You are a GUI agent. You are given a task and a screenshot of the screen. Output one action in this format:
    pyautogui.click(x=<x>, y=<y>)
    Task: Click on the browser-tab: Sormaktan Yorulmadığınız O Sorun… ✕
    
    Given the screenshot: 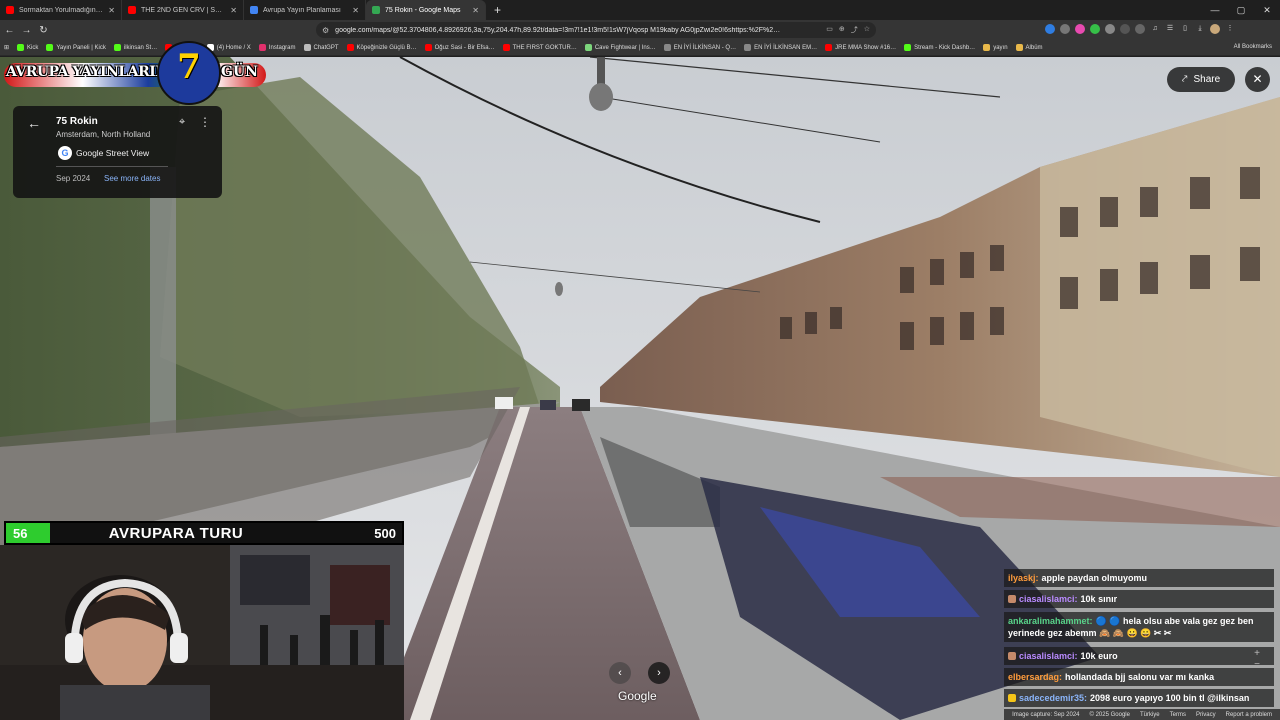 What is the action you would take?
    pyautogui.click(x=61, y=10)
    